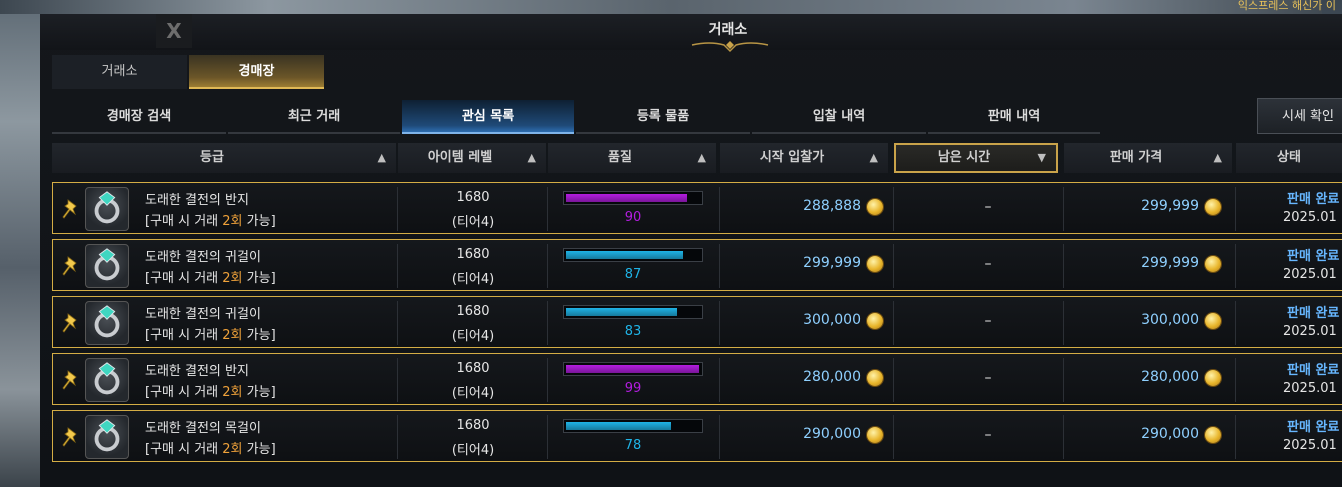  Describe the element at coordinates (633, 331) in the screenshot. I see `quality-value: 83` at that location.